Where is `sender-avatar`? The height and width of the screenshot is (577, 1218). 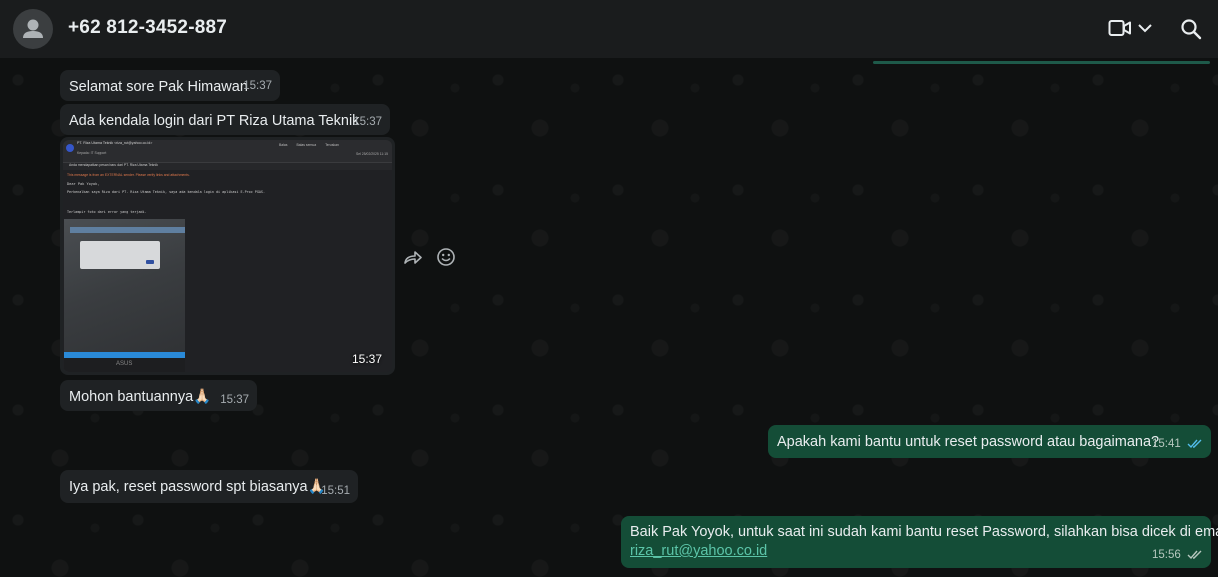 sender-avatar is located at coordinates (70, 148).